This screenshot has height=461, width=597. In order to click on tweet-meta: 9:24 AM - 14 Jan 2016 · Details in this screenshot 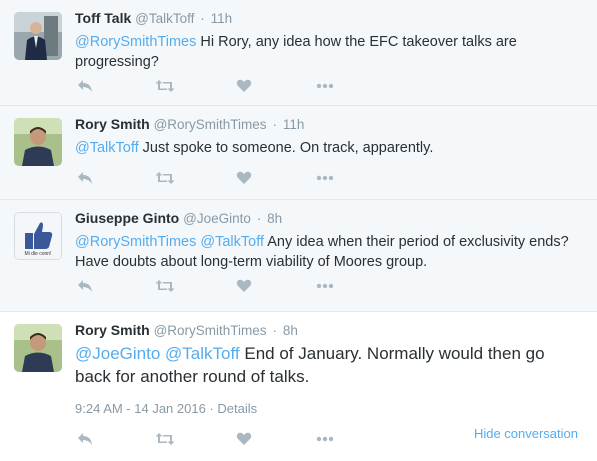, I will do `click(166, 408)`.